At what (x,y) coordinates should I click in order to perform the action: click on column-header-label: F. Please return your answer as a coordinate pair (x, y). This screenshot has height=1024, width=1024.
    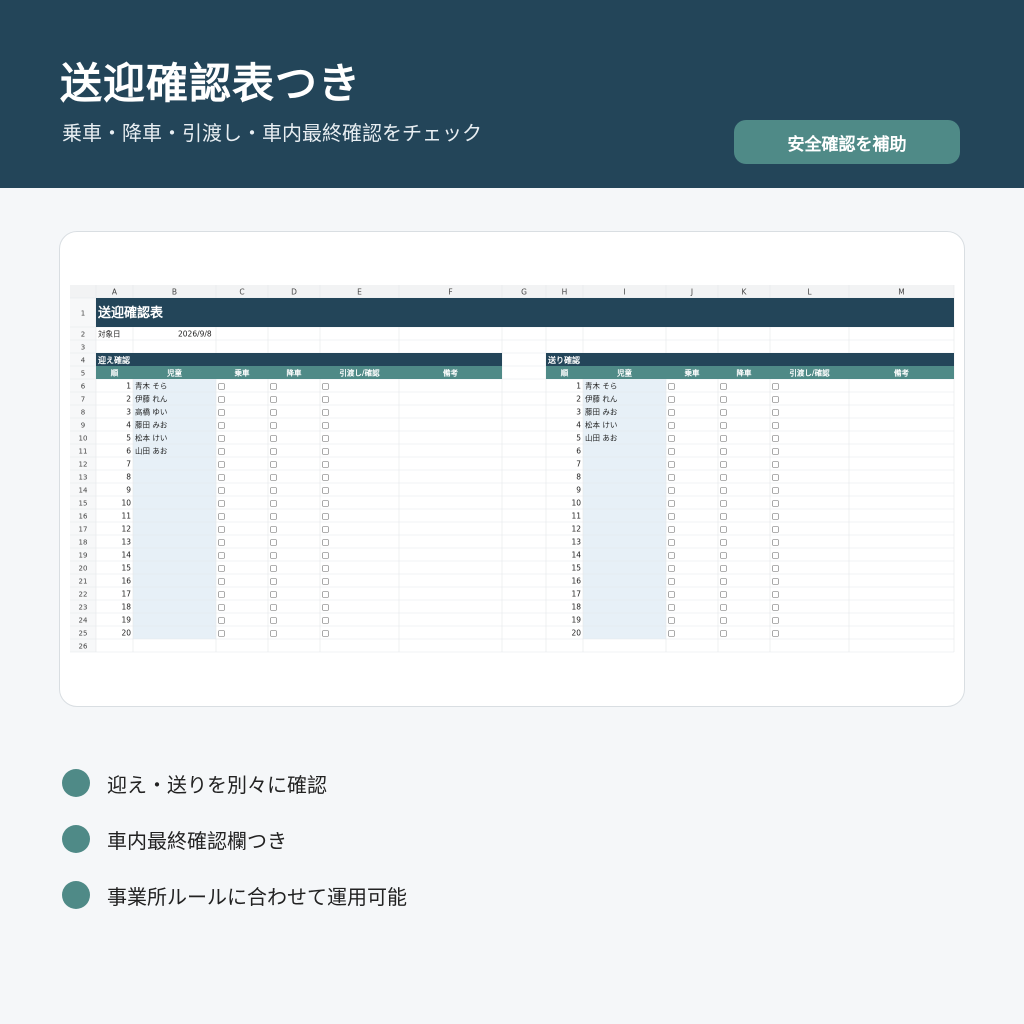
    Looking at the image, I should click on (450, 292).